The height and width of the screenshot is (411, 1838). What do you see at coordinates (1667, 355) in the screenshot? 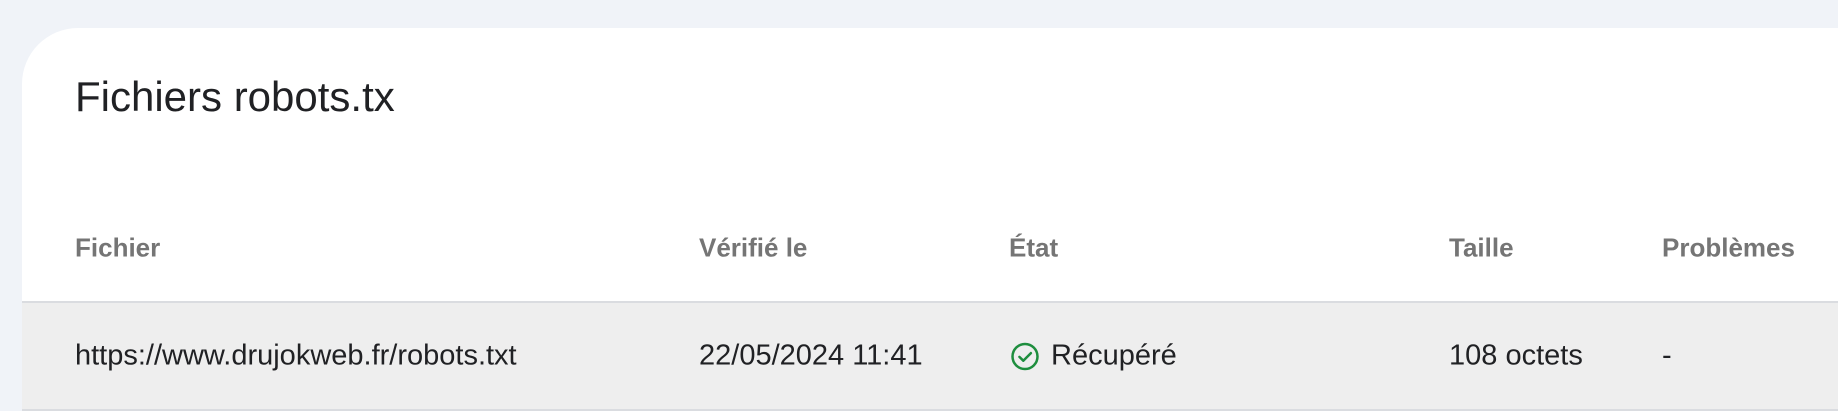
I see `issues-value: -` at bounding box center [1667, 355].